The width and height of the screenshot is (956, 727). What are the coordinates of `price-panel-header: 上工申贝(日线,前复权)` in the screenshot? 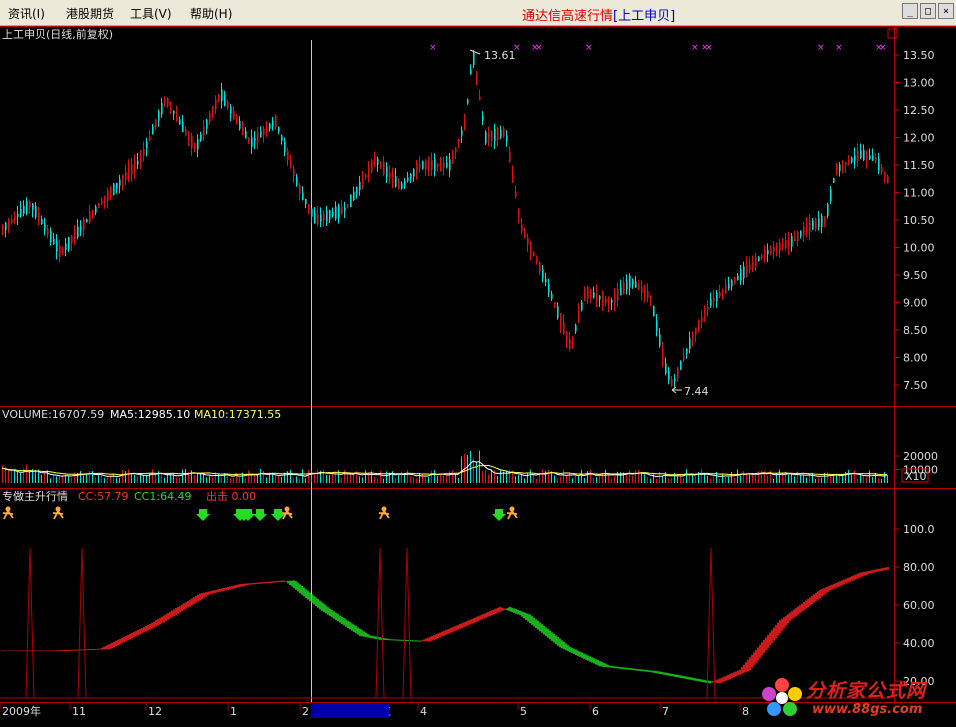 It's located at (57, 34).